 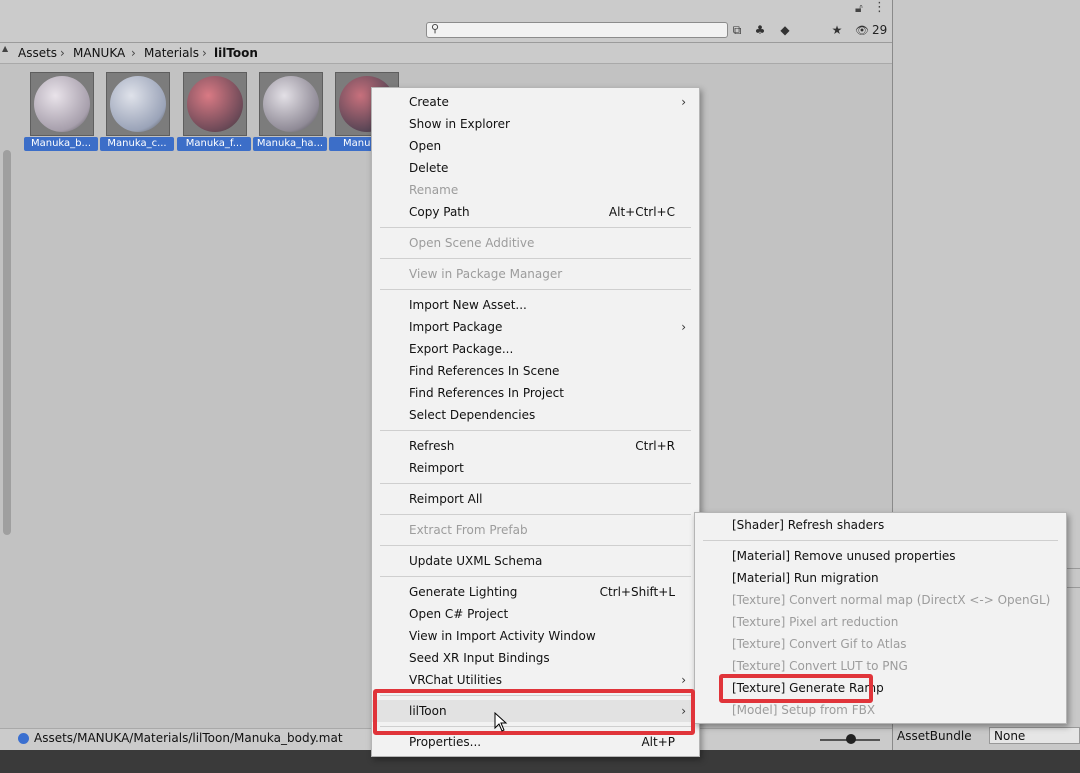 What do you see at coordinates (535, 146) in the screenshot?
I see `menu-item-open: Open` at bounding box center [535, 146].